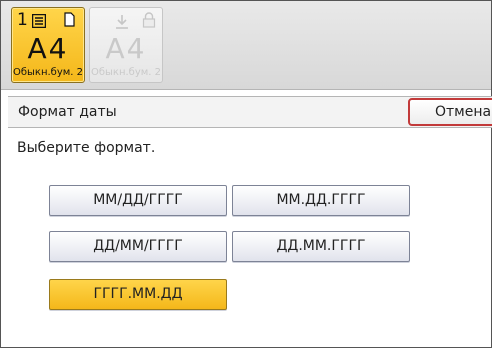 The width and height of the screenshot is (492, 348). I want to click on cancel-button: Отмена, so click(450, 112).